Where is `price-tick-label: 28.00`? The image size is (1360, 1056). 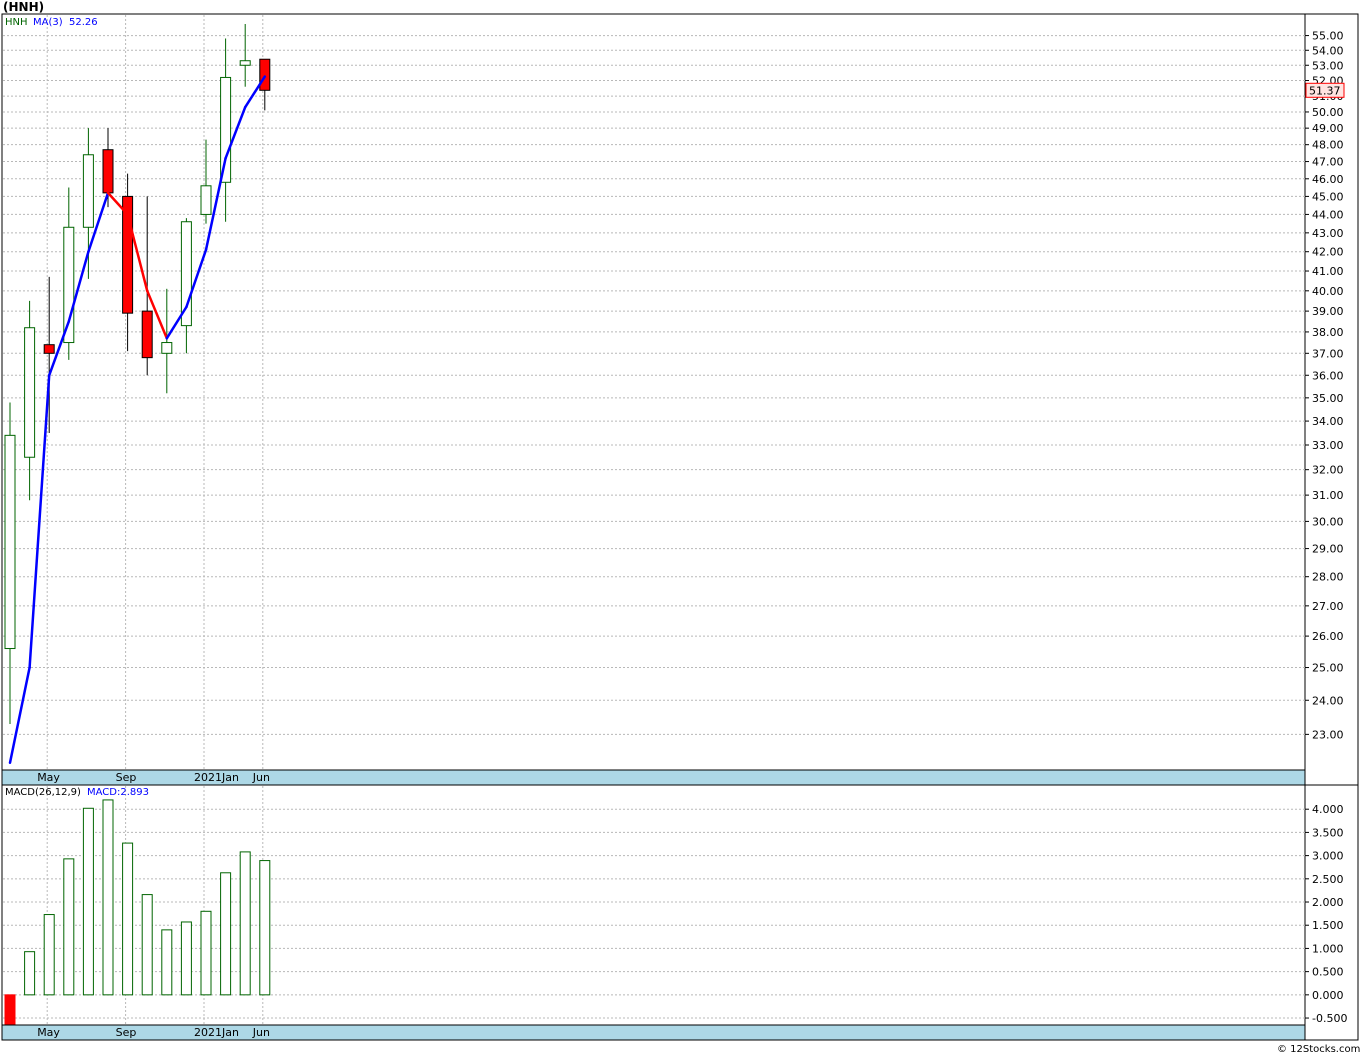
price-tick-label: 28.00 is located at coordinates (1328, 577).